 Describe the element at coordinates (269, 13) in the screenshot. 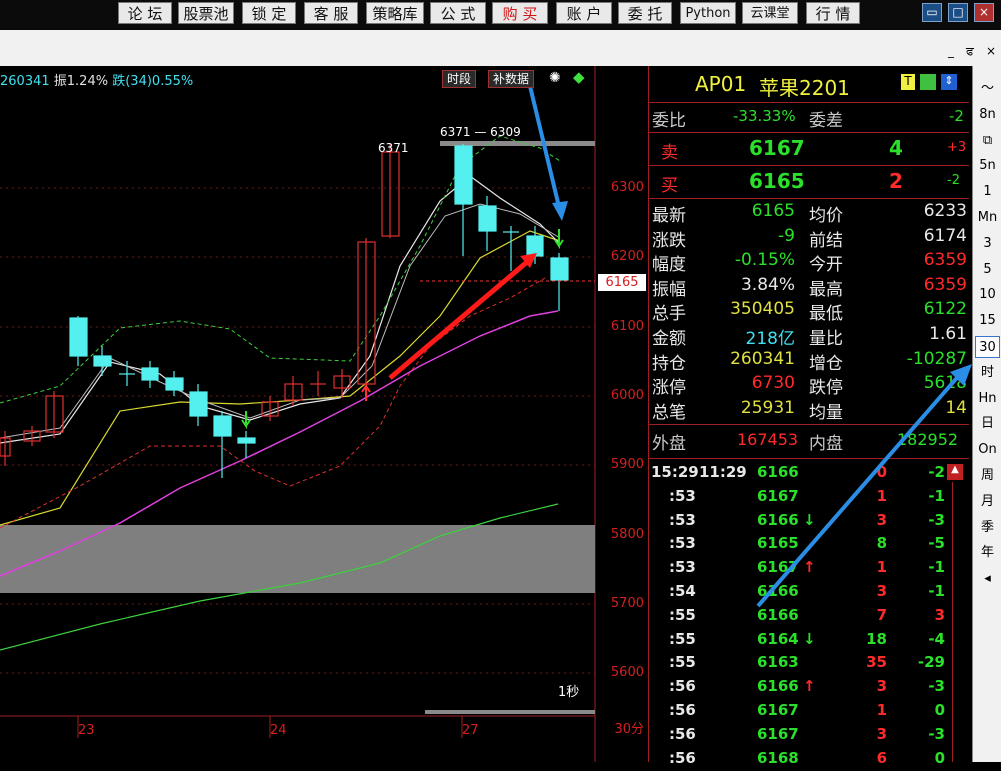

I see `menu-lock: 锁 定` at that location.